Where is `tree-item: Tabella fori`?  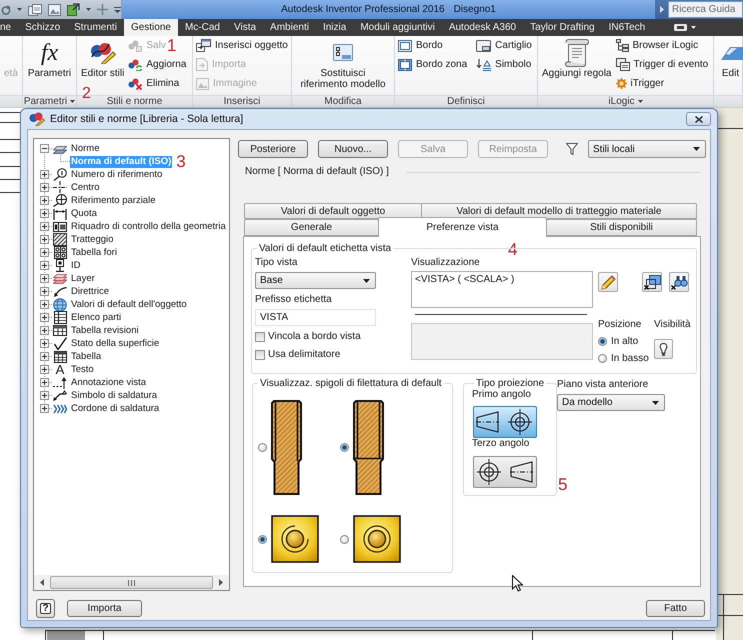
tree-item: Tabella fori is located at coordinates (85, 252).